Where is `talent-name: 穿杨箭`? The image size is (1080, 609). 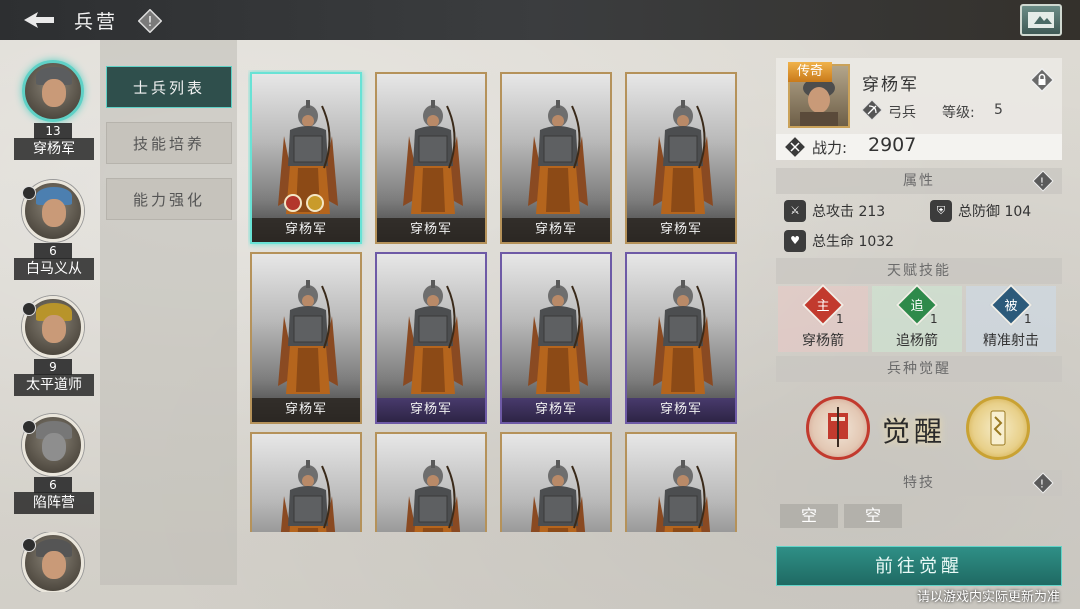
talent-name: 穿杨箭 is located at coordinates (823, 341).